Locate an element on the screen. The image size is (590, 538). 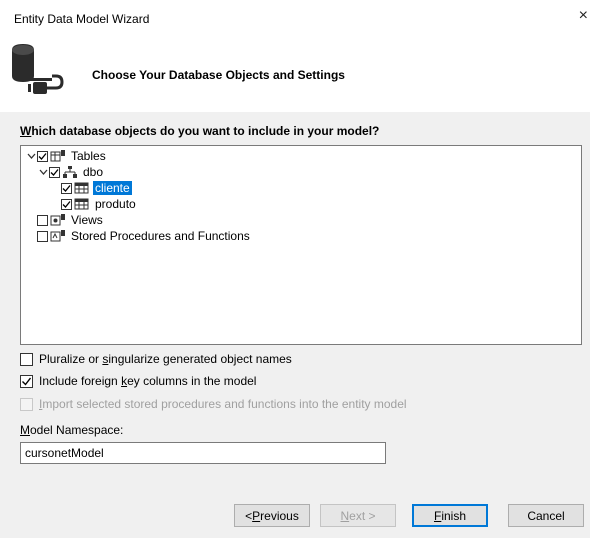
previous-button: < Previous is located at coordinates (272, 515).